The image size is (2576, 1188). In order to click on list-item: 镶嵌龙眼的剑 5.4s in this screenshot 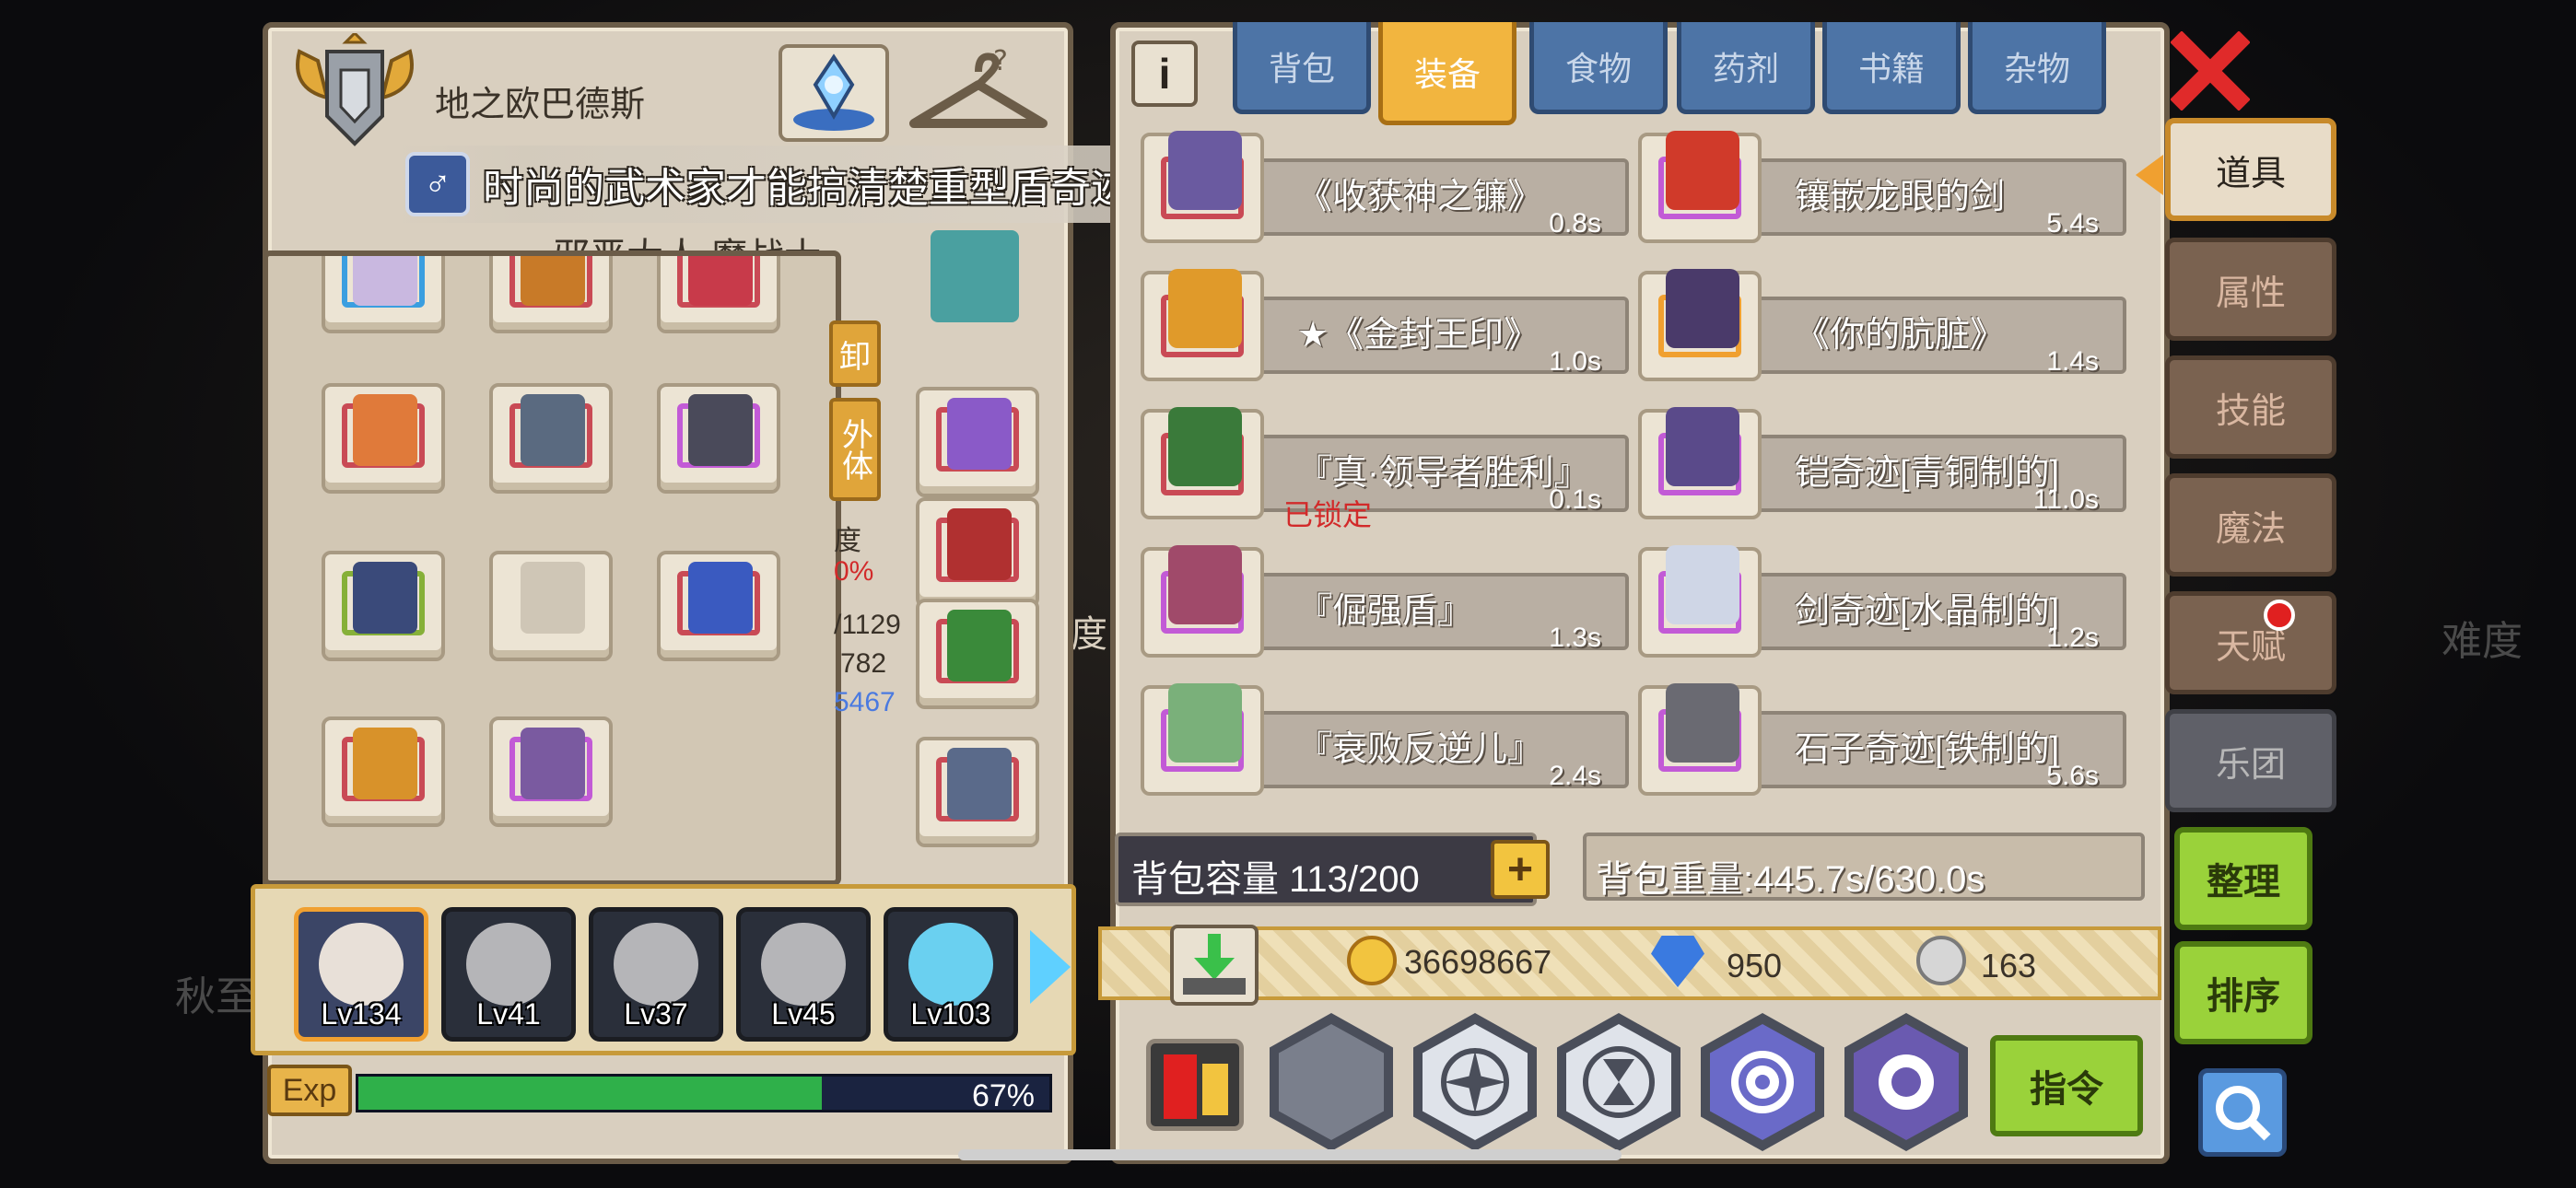, I will do `click(1882, 186)`.